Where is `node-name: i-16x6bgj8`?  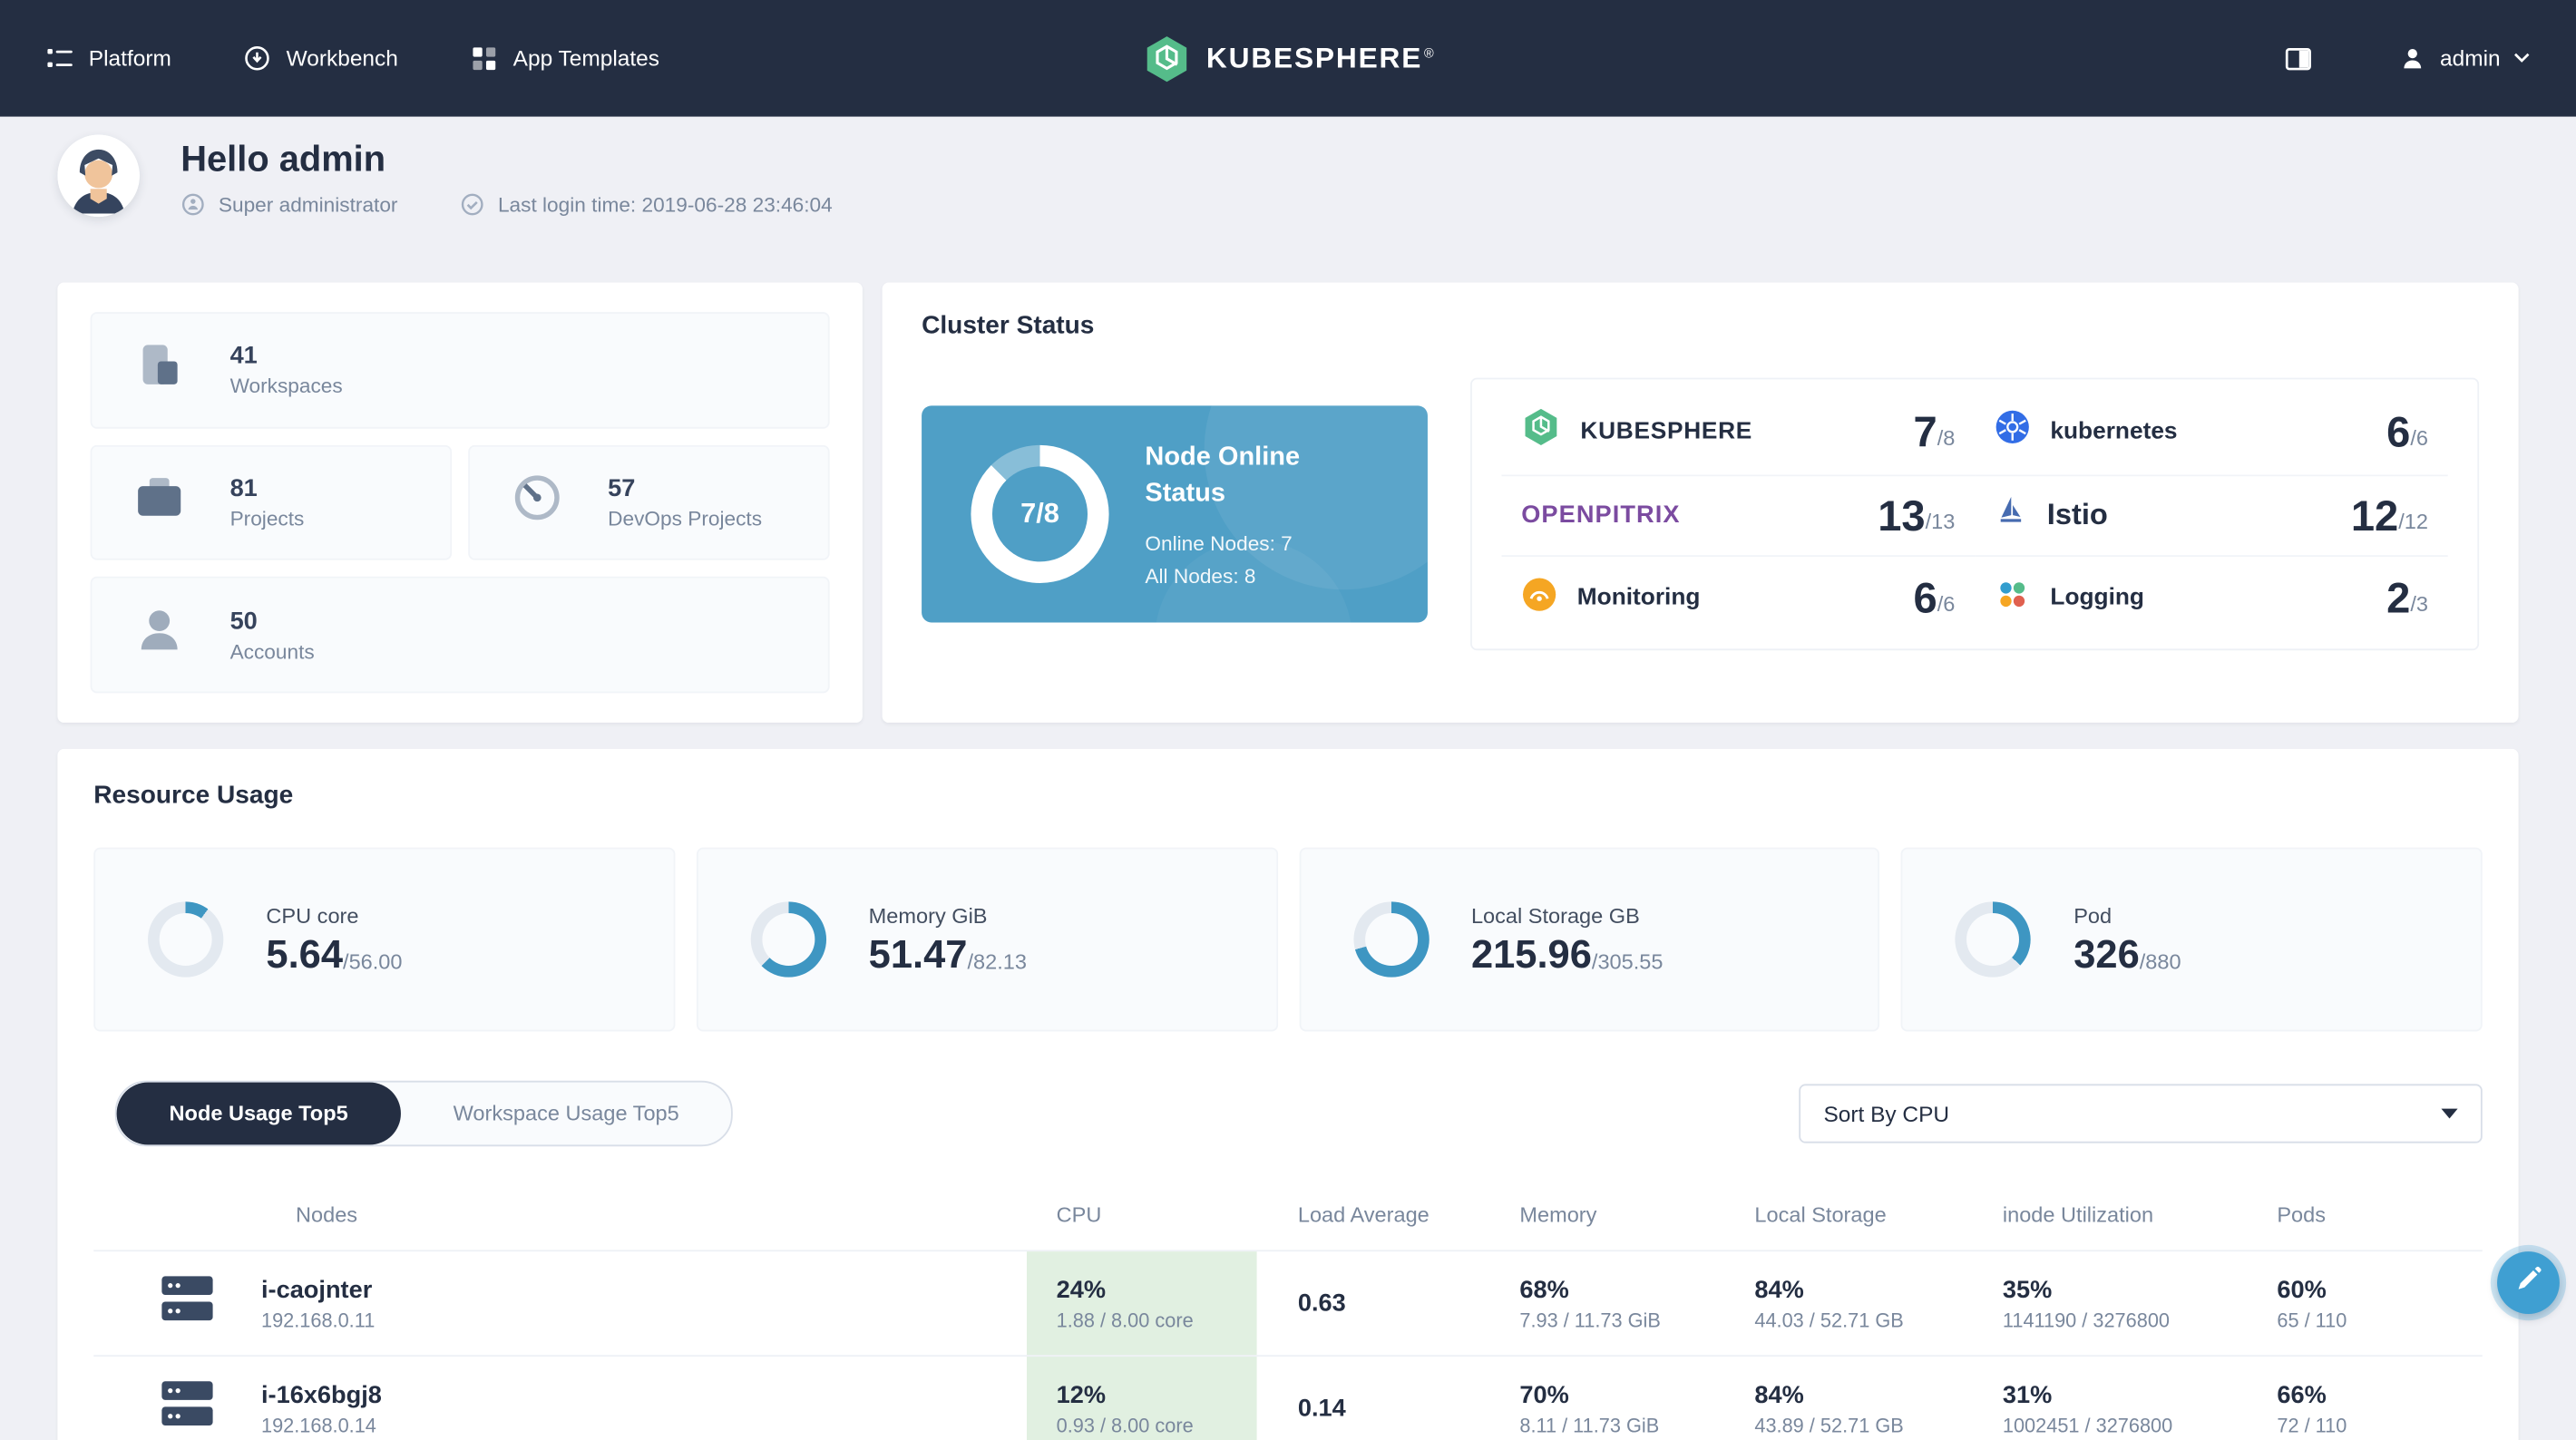
node-name: i-16x6bgj8 is located at coordinates (321, 1394).